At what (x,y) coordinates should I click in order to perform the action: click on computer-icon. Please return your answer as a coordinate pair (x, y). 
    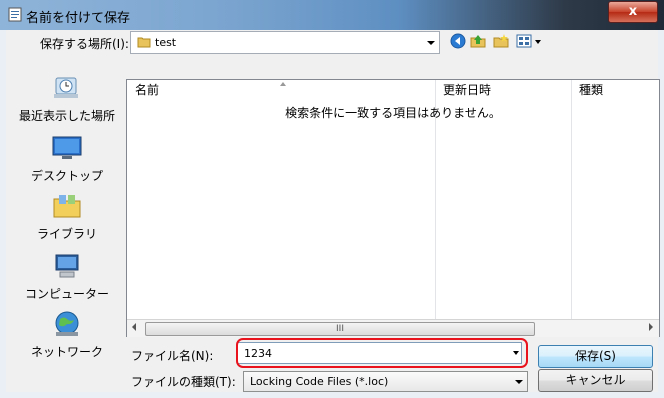
    Looking at the image, I should click on (67, 266).